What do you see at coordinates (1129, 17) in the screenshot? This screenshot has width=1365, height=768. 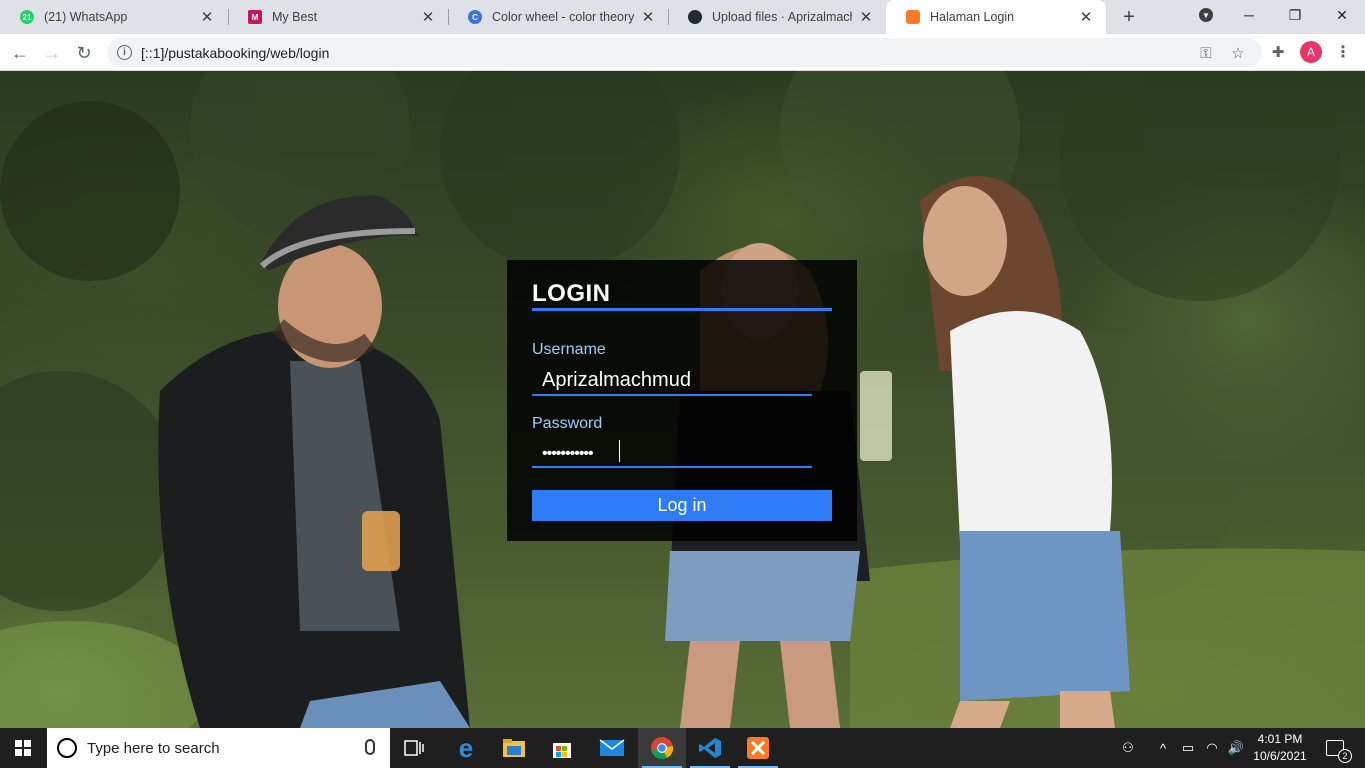 I see `new-tab-button: +` at bounding box center [1129, 17].